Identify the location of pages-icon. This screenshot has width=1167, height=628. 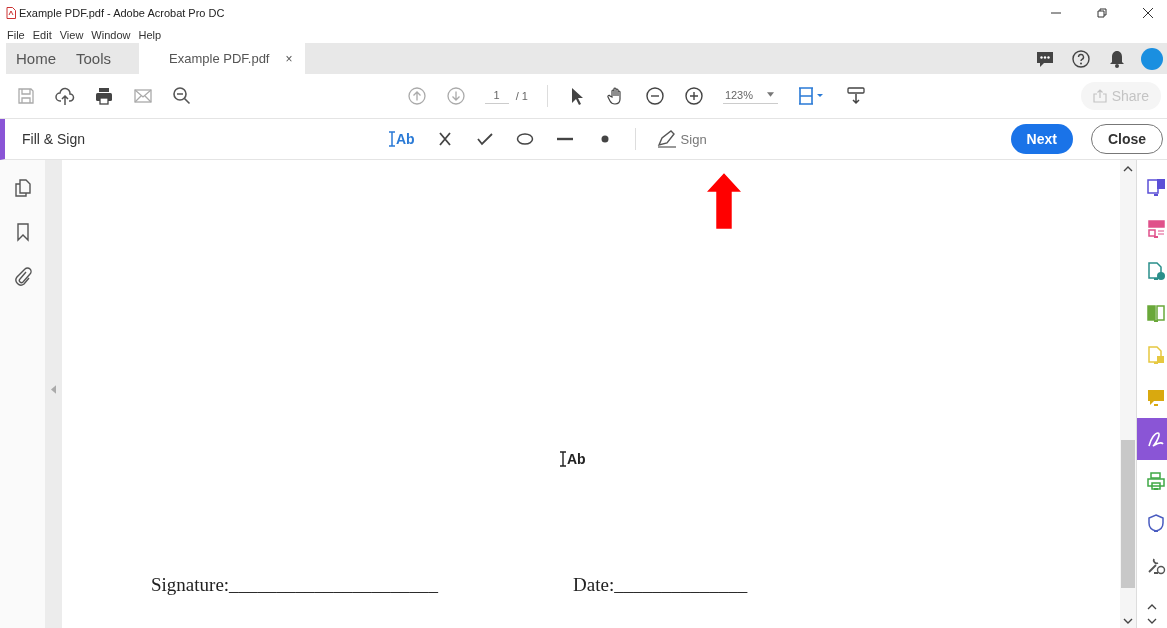
(22, 188).